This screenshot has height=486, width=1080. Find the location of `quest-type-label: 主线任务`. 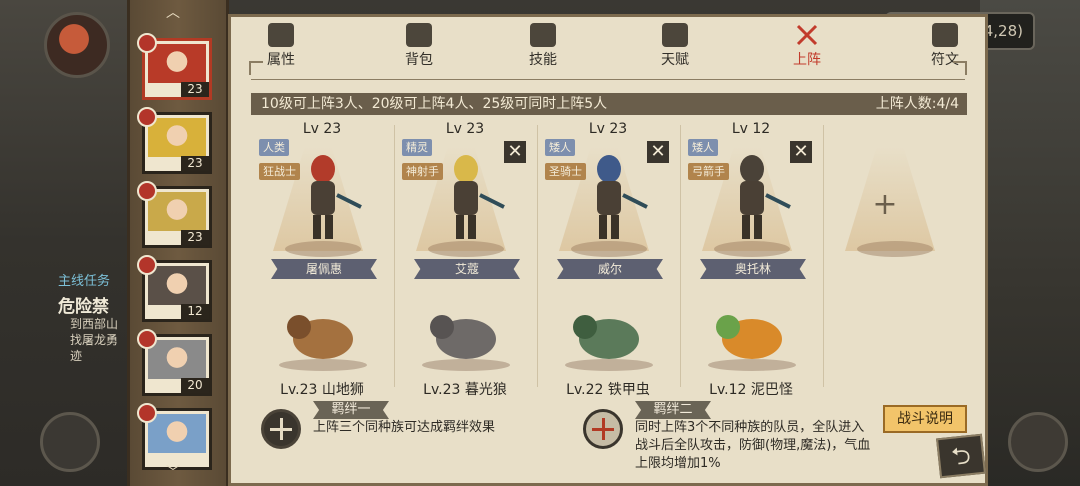

quest-type-label: 主线任务 is located at coordinates (84, 281).